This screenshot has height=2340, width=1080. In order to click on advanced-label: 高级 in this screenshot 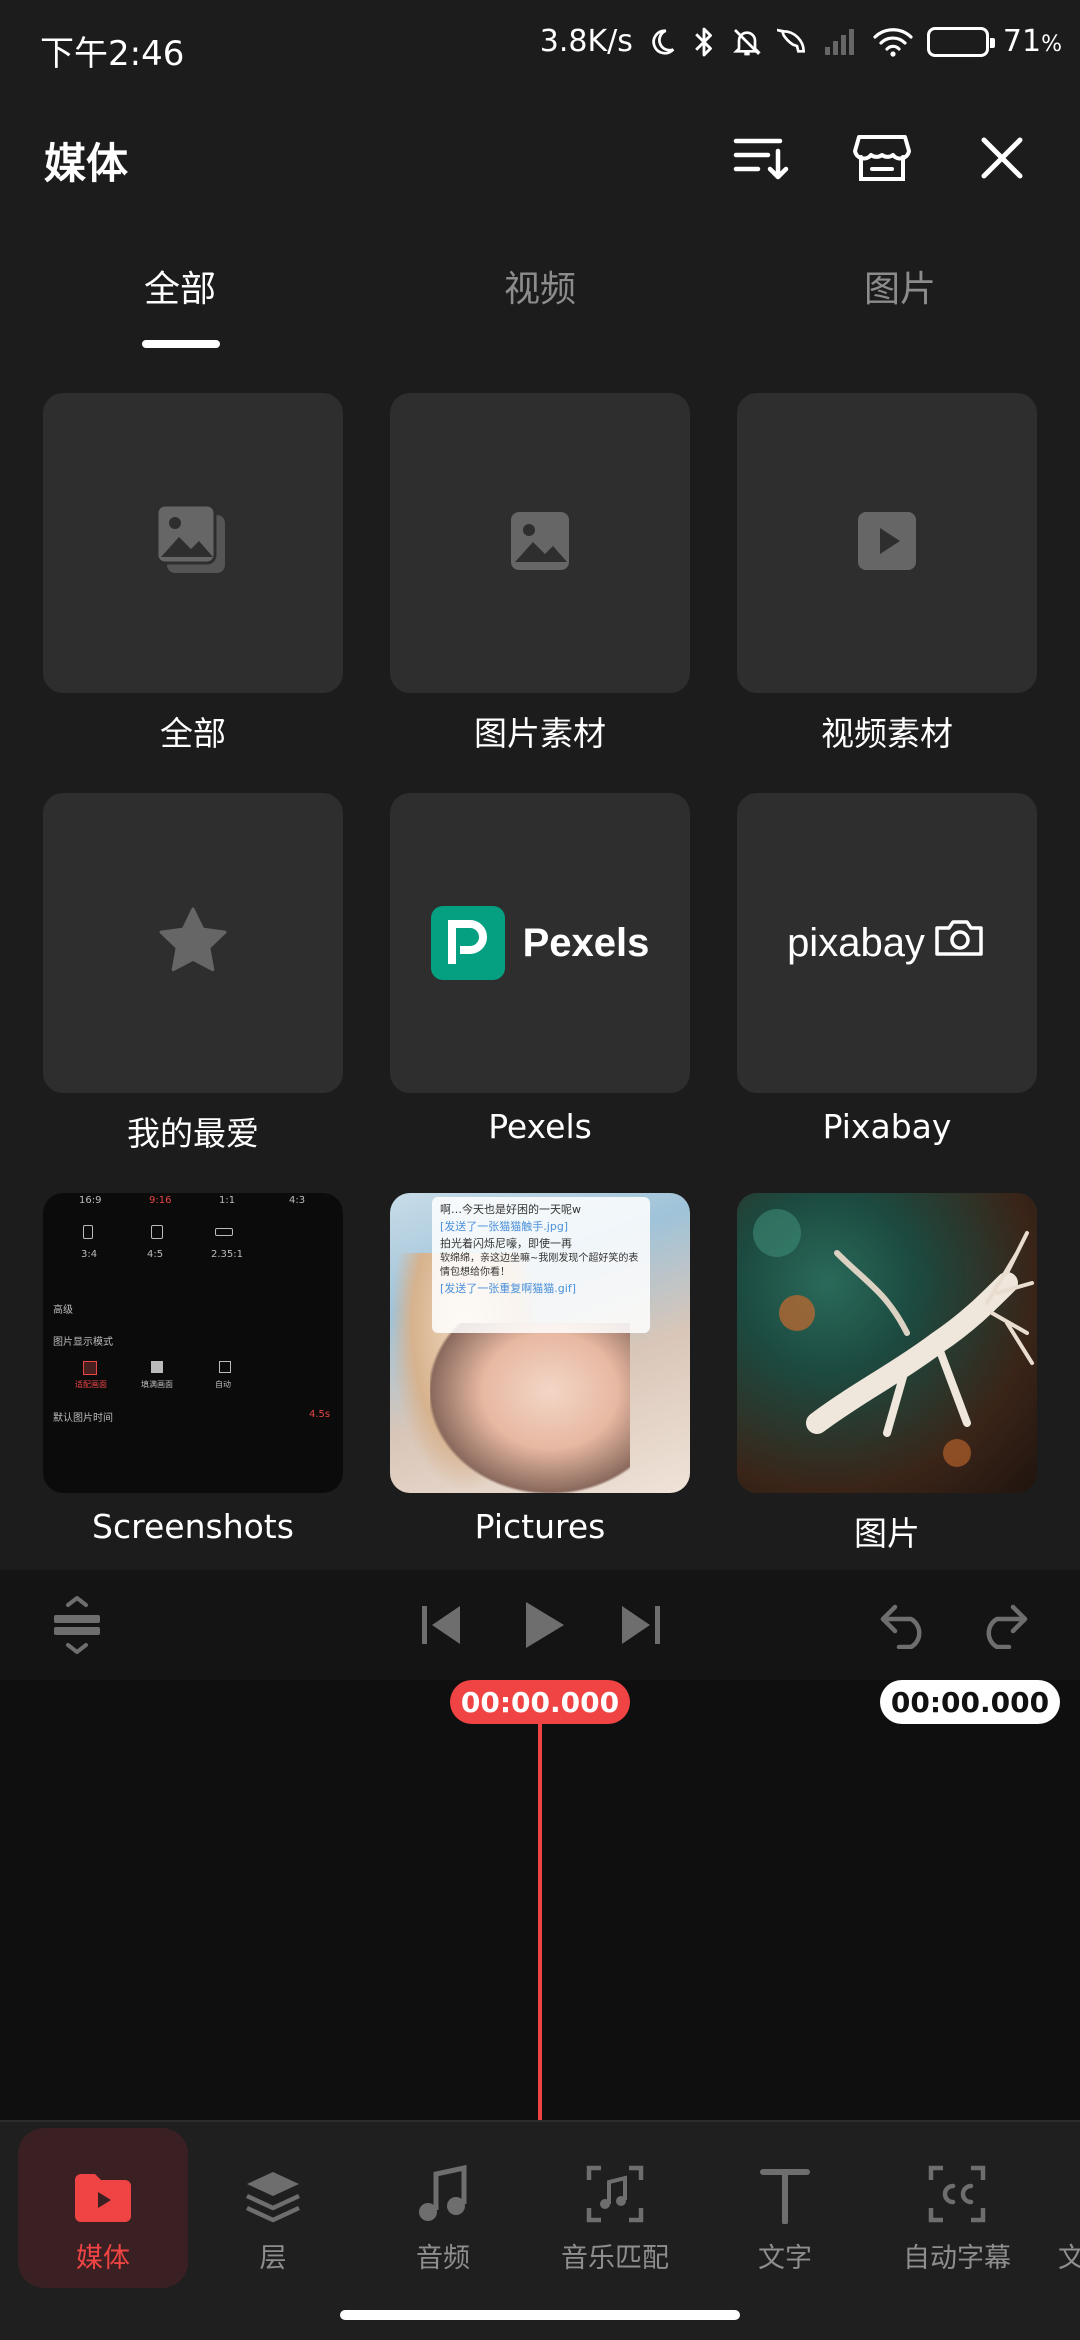, I will do `click(63, 1310)`.